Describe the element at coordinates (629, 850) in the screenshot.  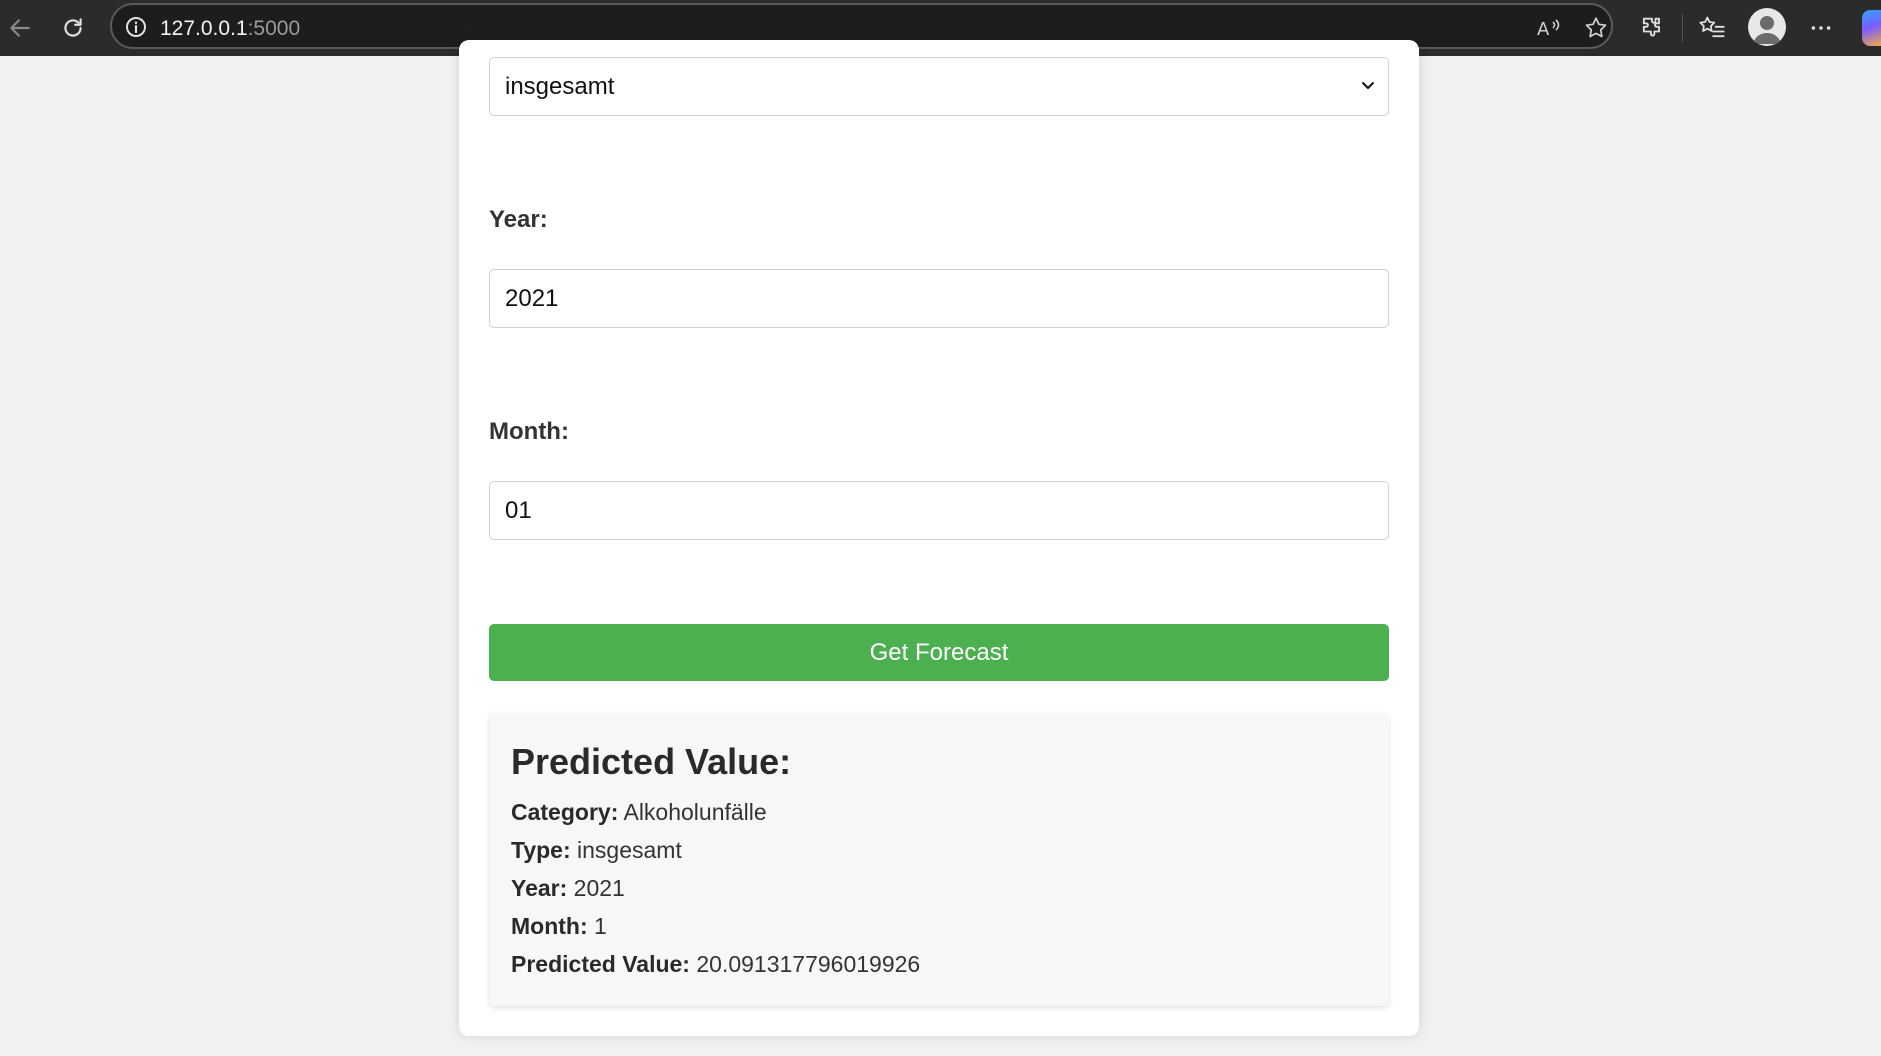
I see `result-type-value: insgesamt` at that location.